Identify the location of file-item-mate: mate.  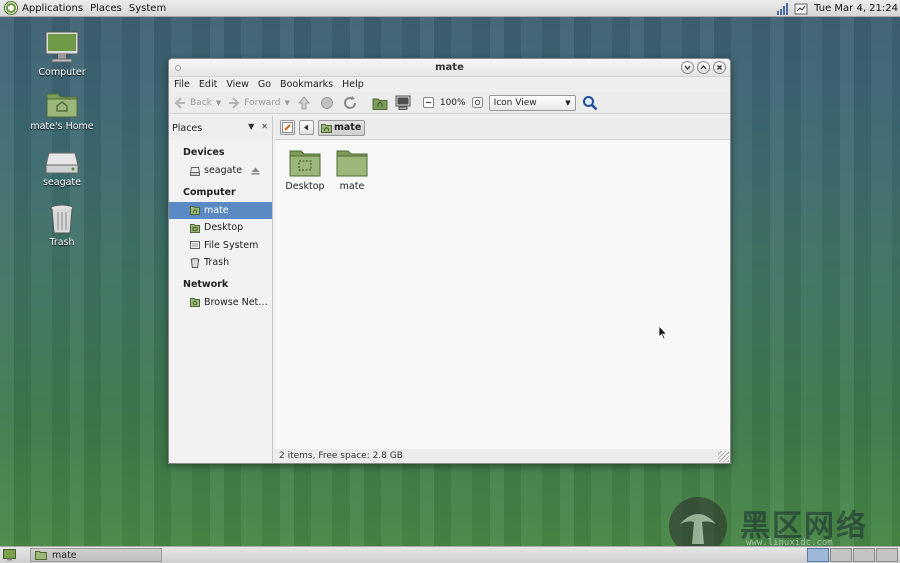
(352, 170).